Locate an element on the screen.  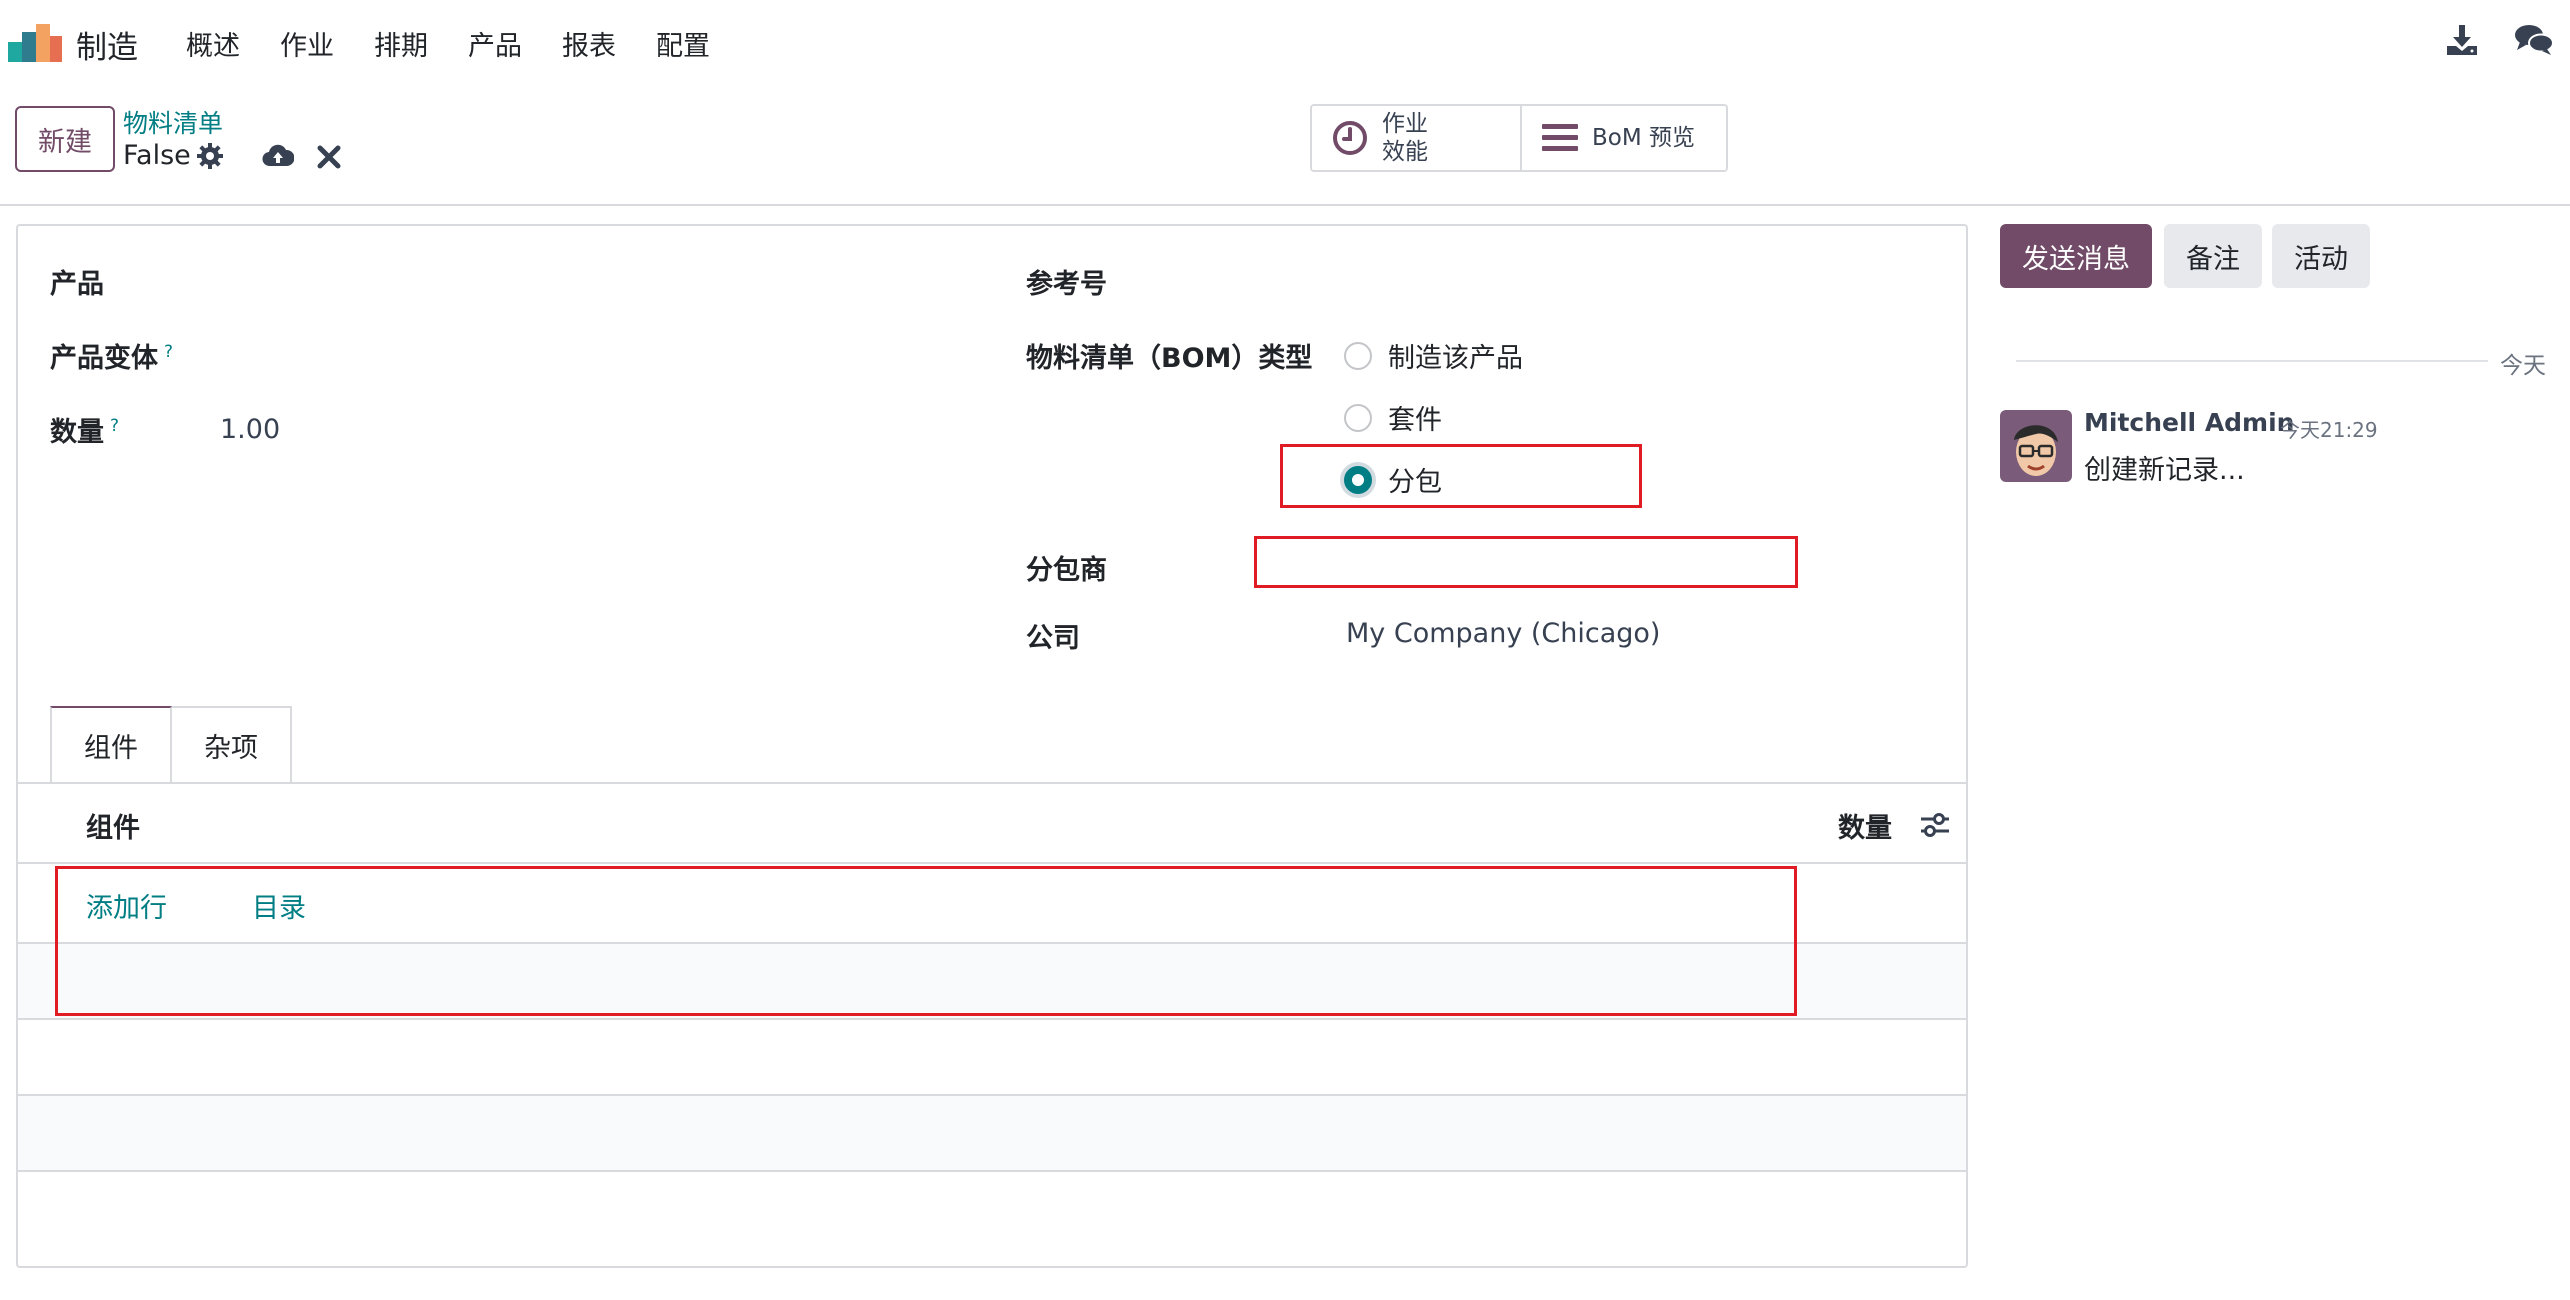
menu-overview: 概述 is located at coordinates (213, 43).